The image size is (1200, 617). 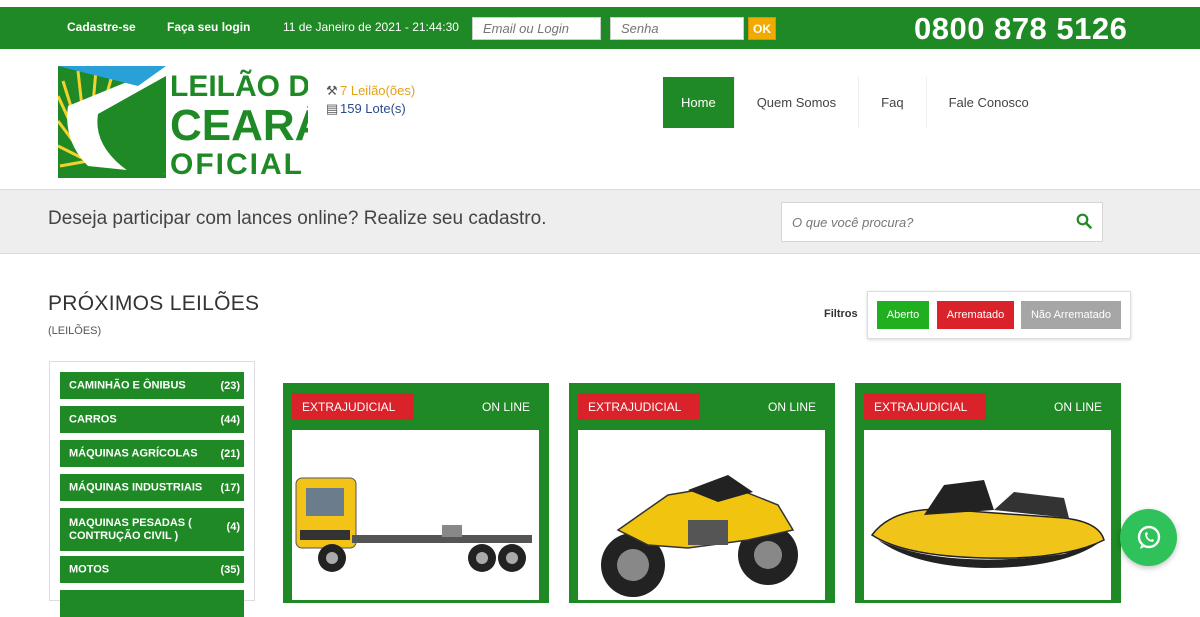 What do you see at coordinates (415, 515) in the screenshot?
I see `truck-image` at bounding box center [415, 515].